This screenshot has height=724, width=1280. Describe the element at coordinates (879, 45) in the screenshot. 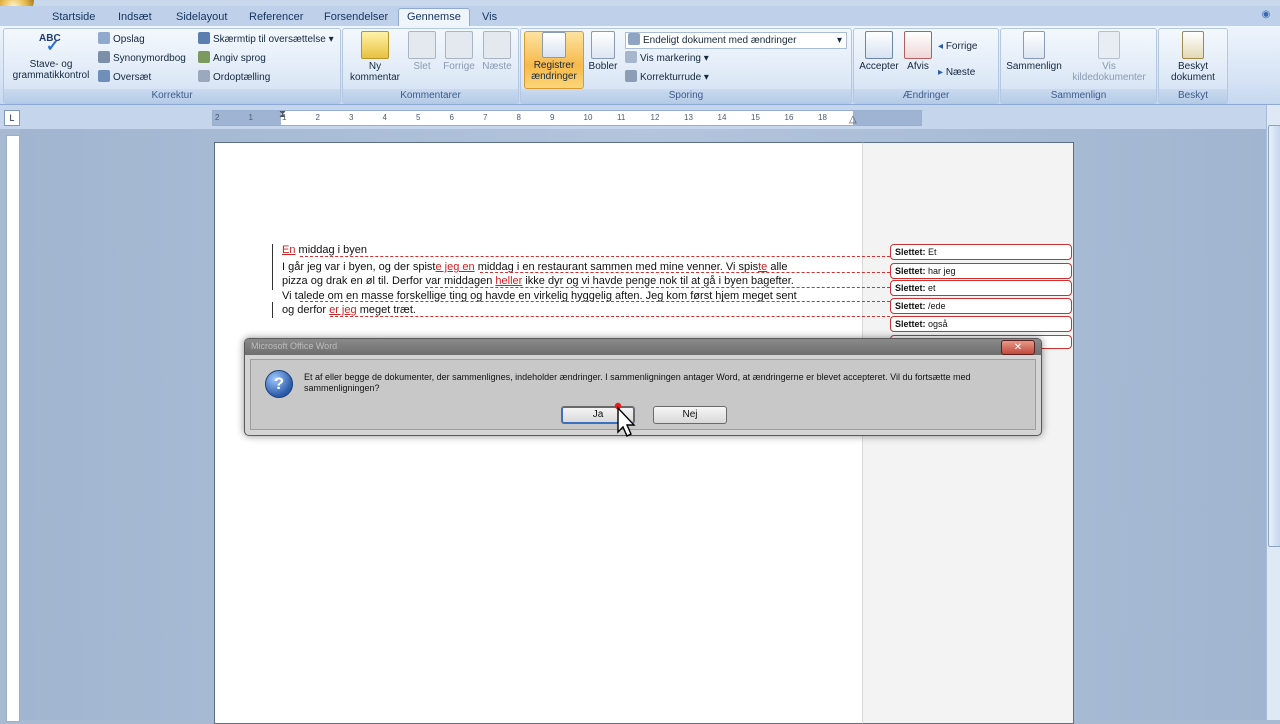

I see `accept-icon` at that location.